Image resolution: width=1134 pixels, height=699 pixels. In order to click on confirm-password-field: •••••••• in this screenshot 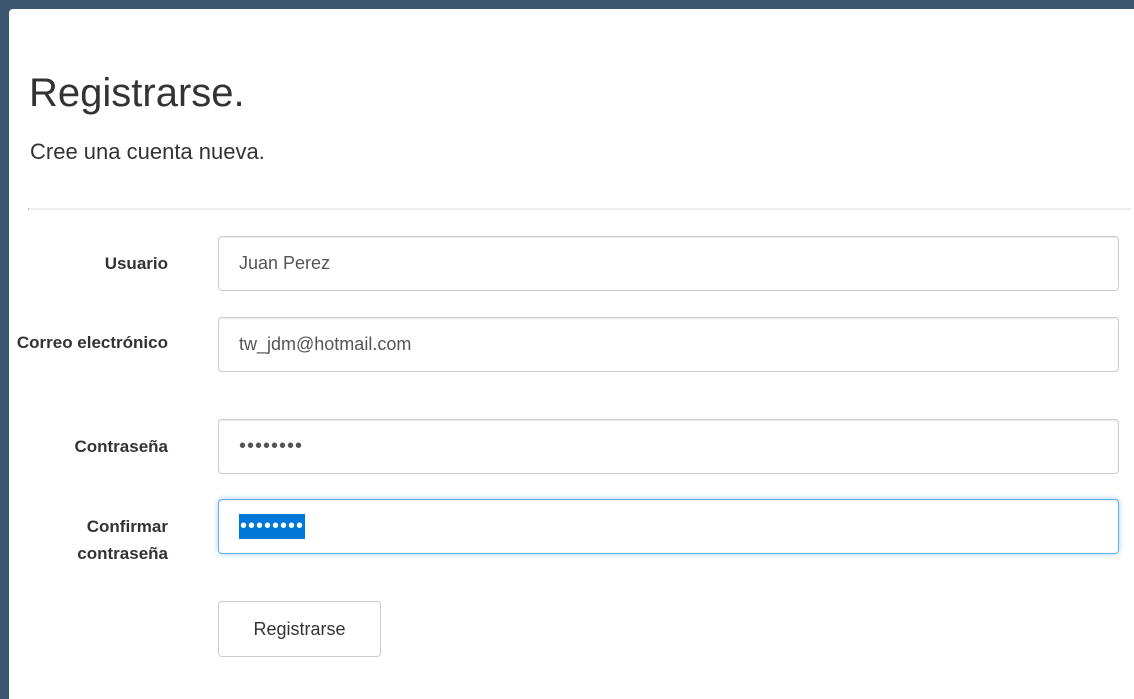, I will do `click(668, 526)`.